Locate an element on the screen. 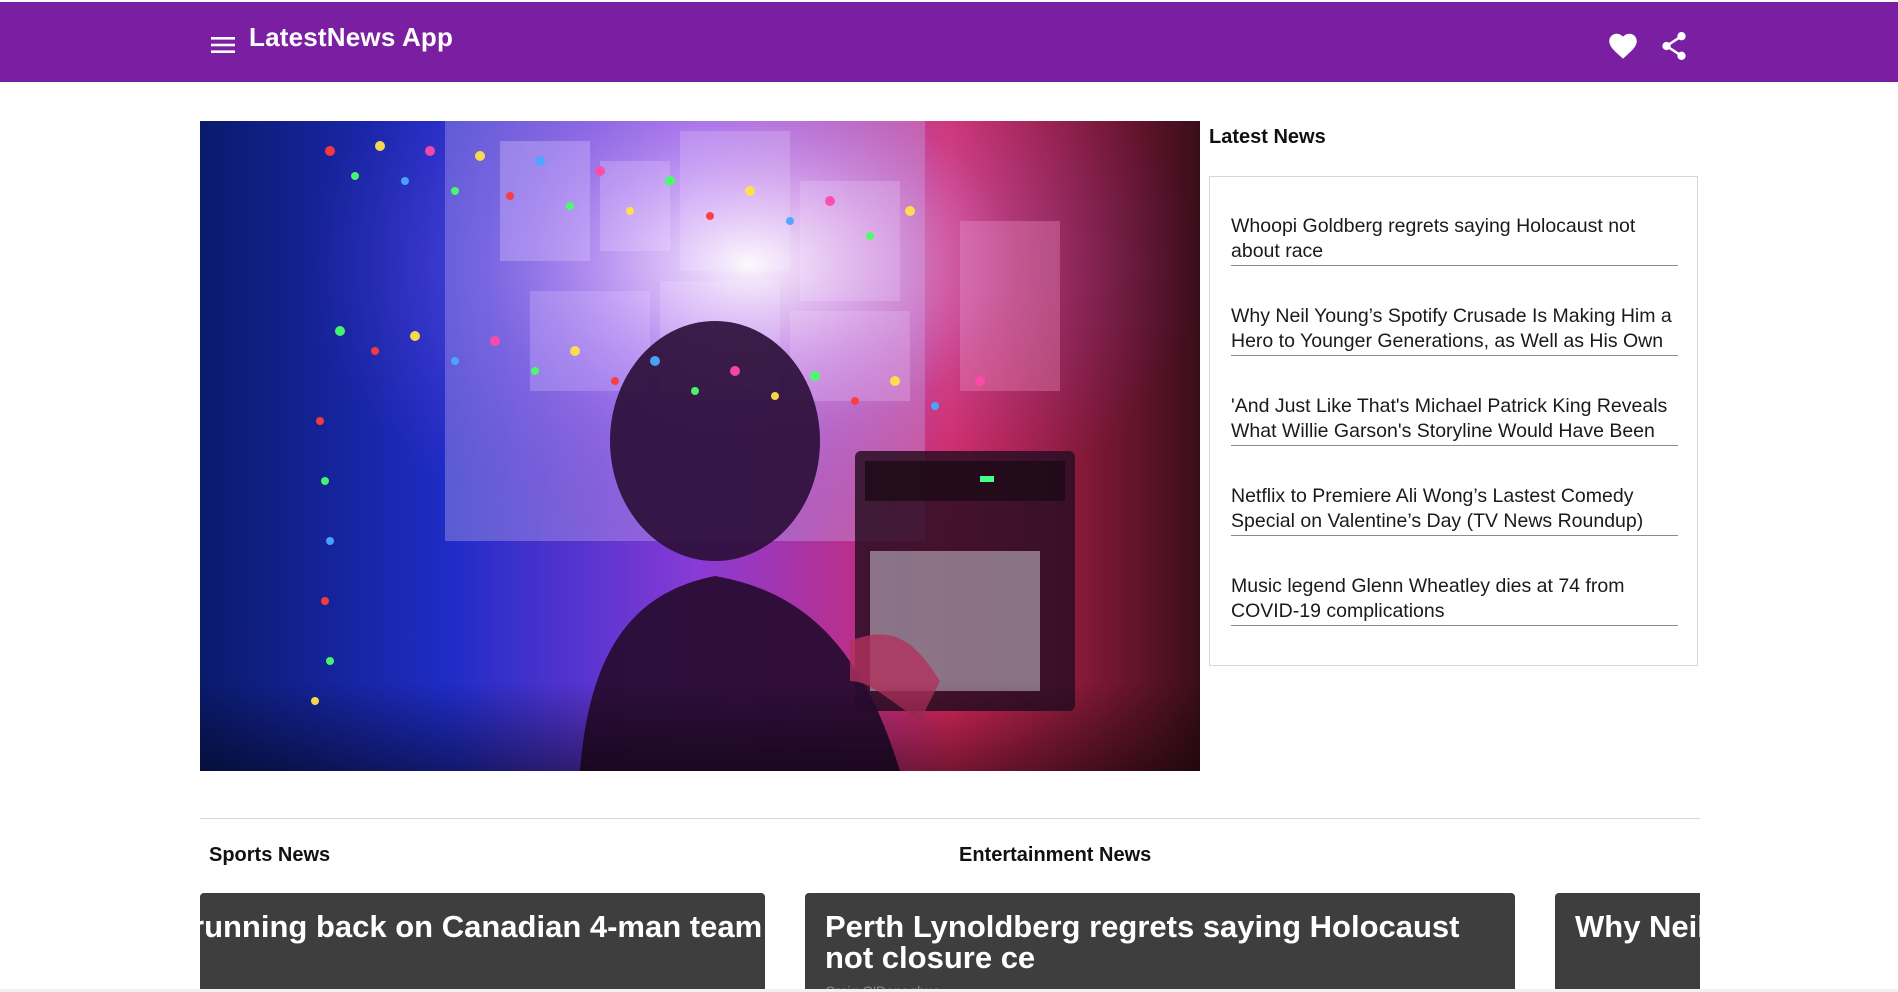 This screenshot has width=1898, height=992. sports-news-heading: Sports News is located at coordinates (270, 855).